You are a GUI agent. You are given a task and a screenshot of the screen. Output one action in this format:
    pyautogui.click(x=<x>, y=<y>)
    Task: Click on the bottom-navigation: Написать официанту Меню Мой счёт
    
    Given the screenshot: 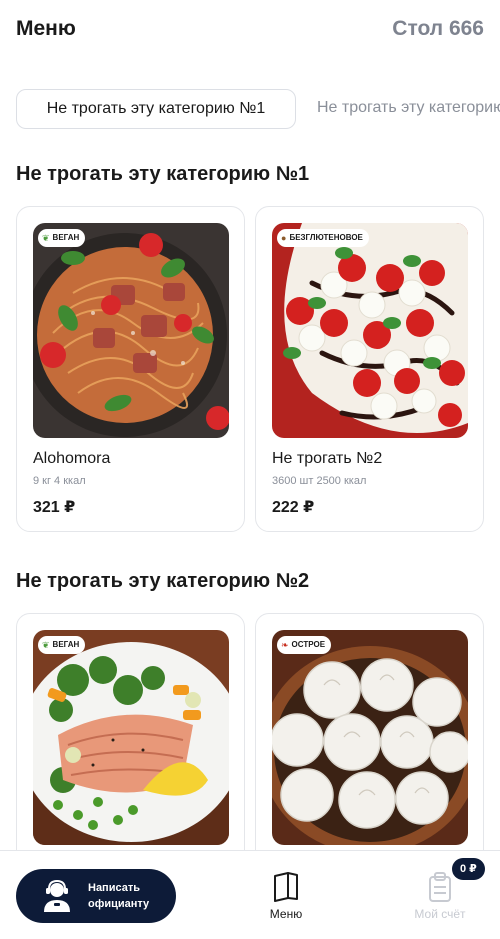 What is the action you would take?
    pyautogui.click(x=250, y=894)
    